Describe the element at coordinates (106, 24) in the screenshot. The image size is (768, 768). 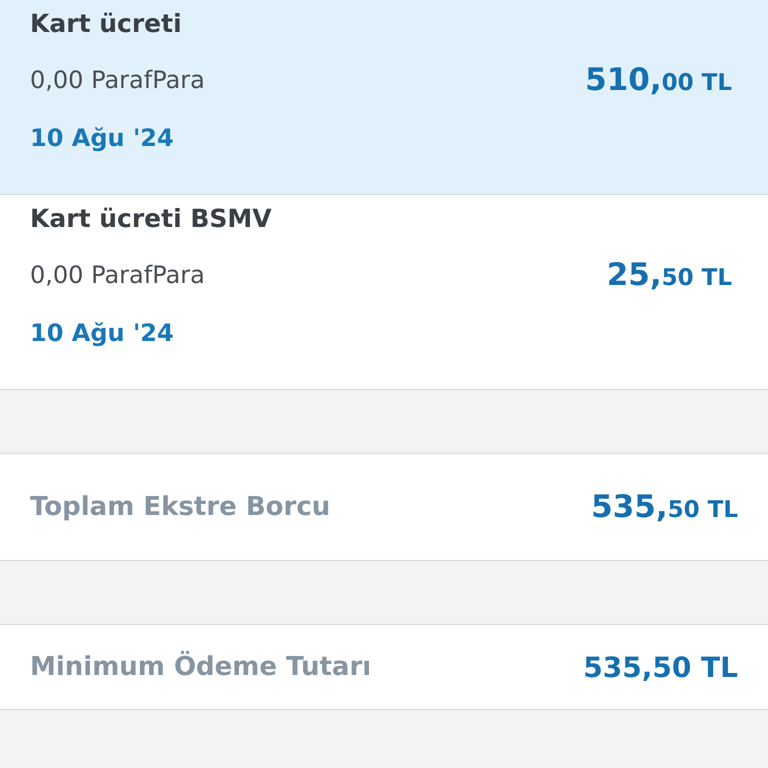
I see `transaction-title: Kart ücreti` at that location.